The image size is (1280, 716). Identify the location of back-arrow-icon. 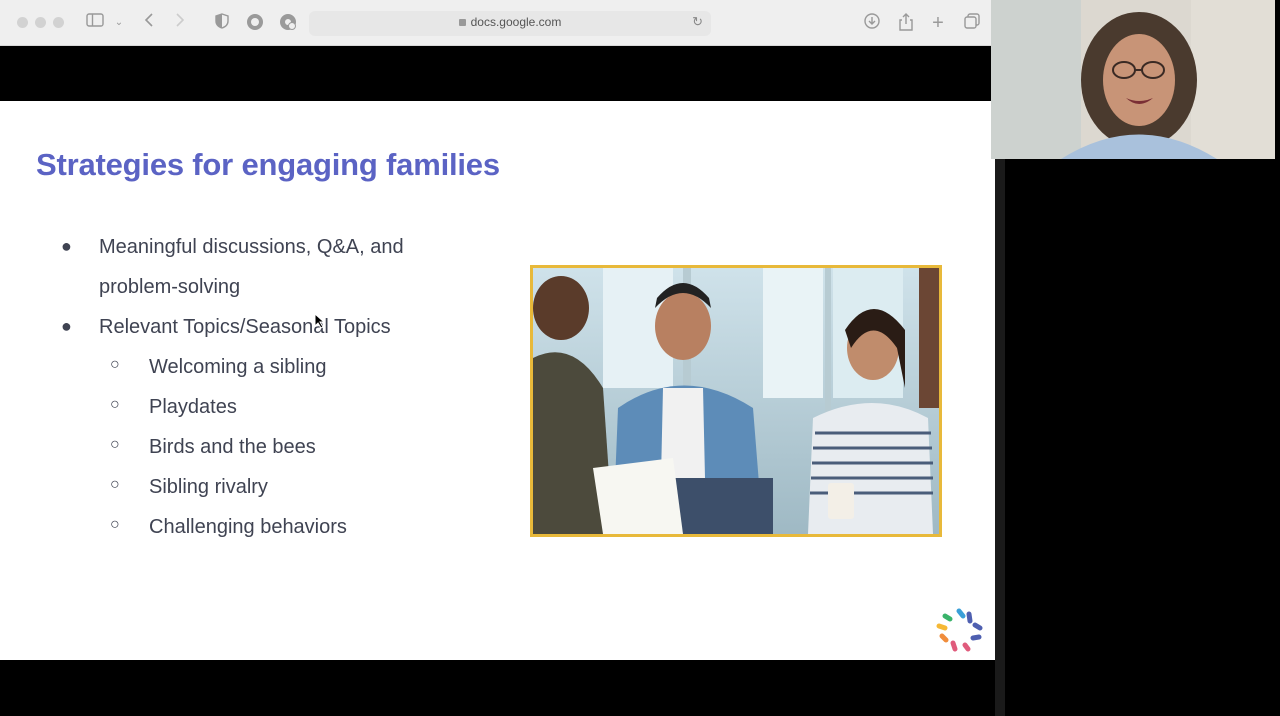
(149, 23).